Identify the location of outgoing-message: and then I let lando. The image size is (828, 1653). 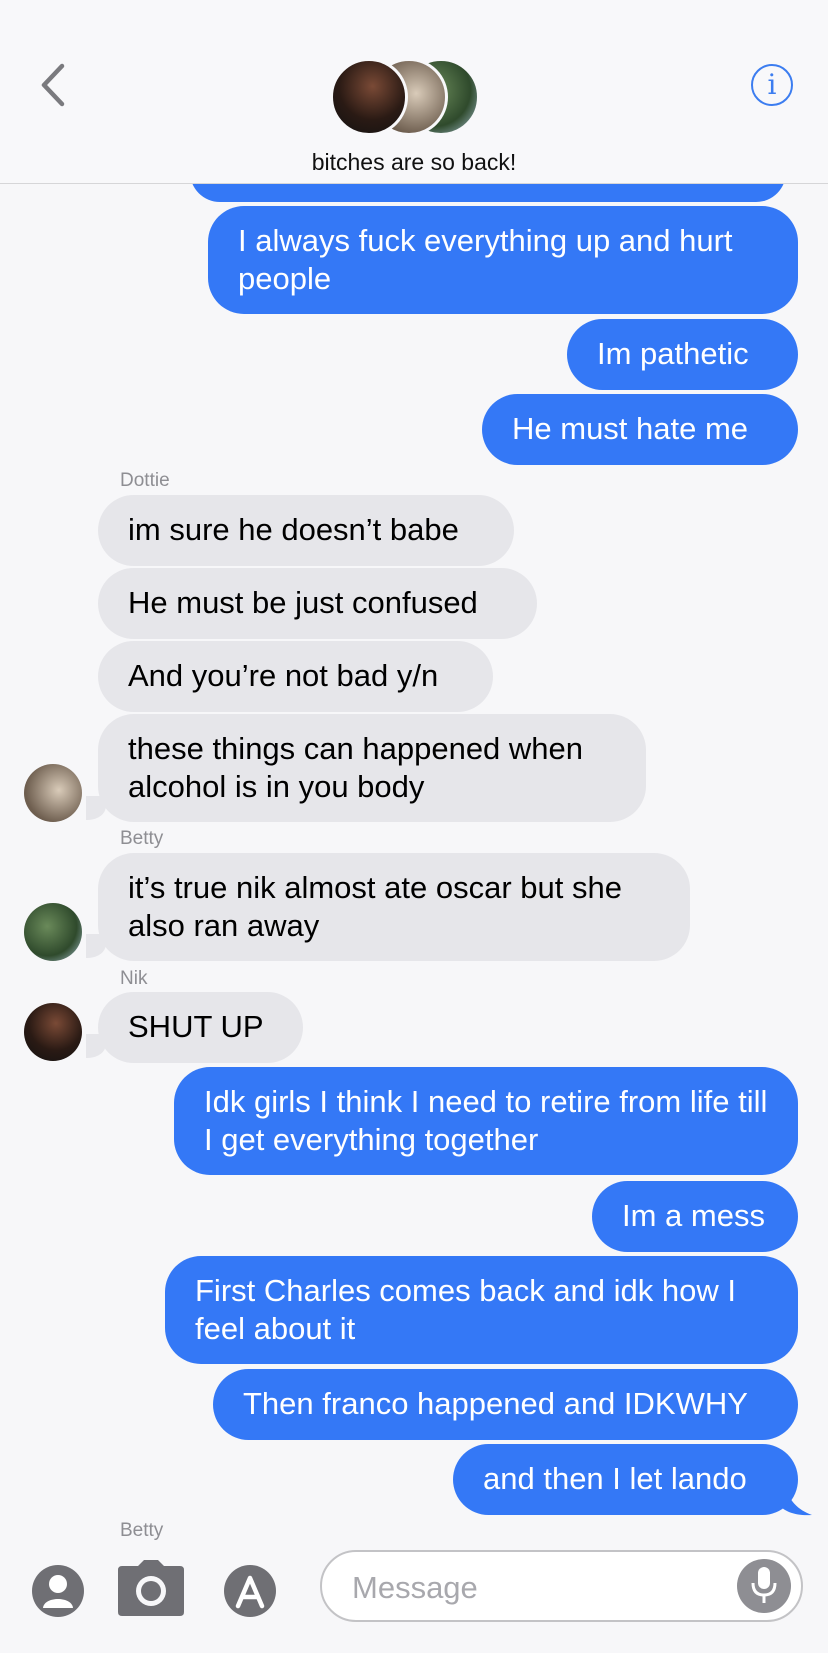
(625, 1479).